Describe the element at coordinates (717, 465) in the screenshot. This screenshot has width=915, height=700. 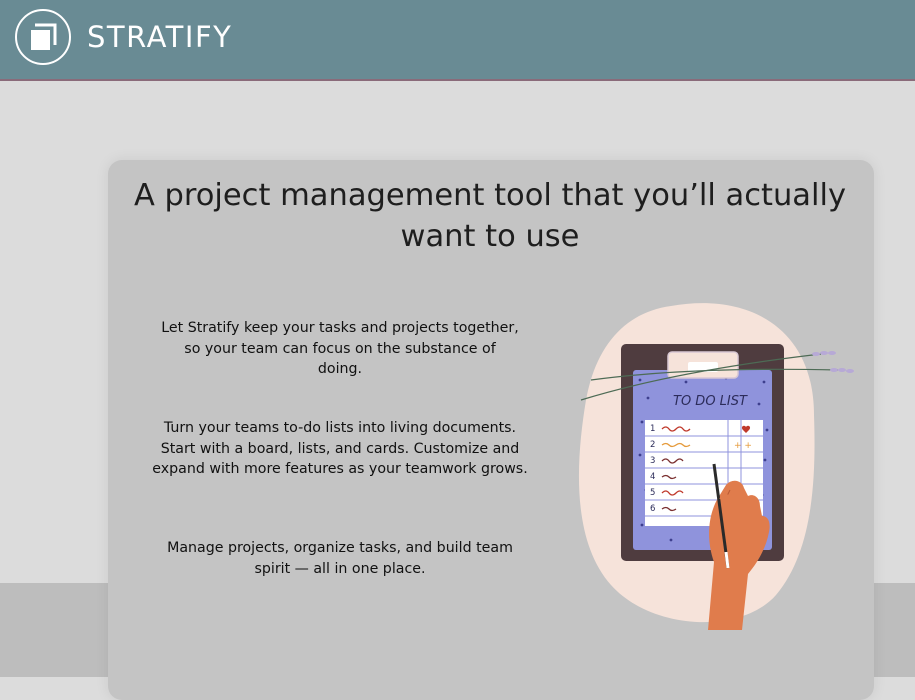
I see `todo-clipboard-illustration: TO DO LIST 1 2 3 4 5 6 + +` at that location.